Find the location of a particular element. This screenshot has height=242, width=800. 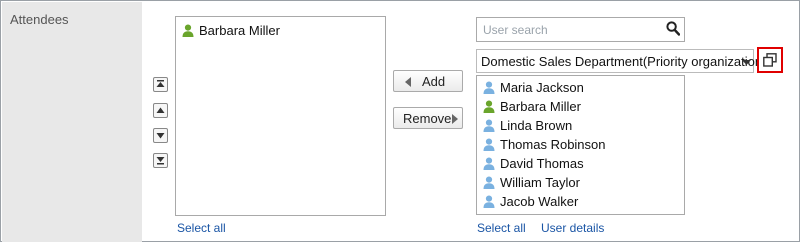

move-to-bottom-icon is located at coordinates (160, 161).